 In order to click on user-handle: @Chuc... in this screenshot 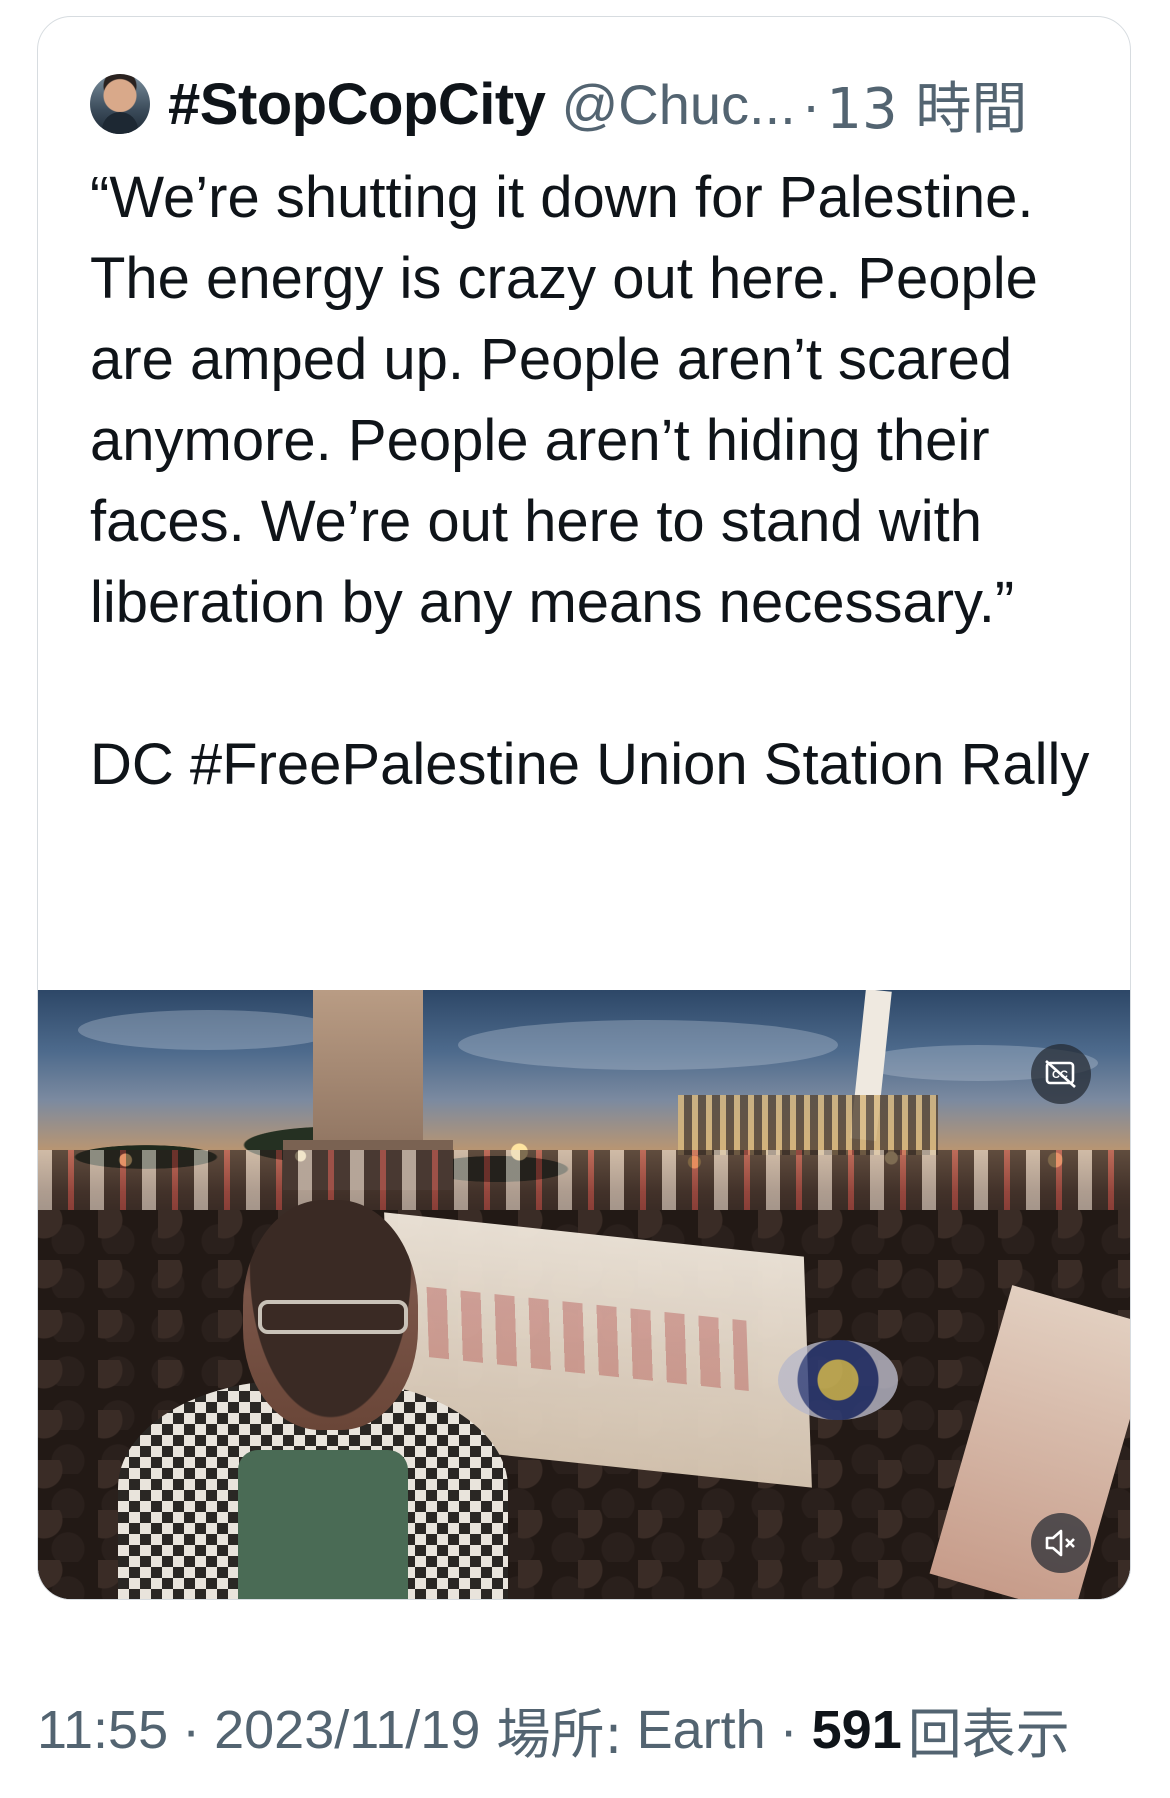, I will do `click(678, 104)`.